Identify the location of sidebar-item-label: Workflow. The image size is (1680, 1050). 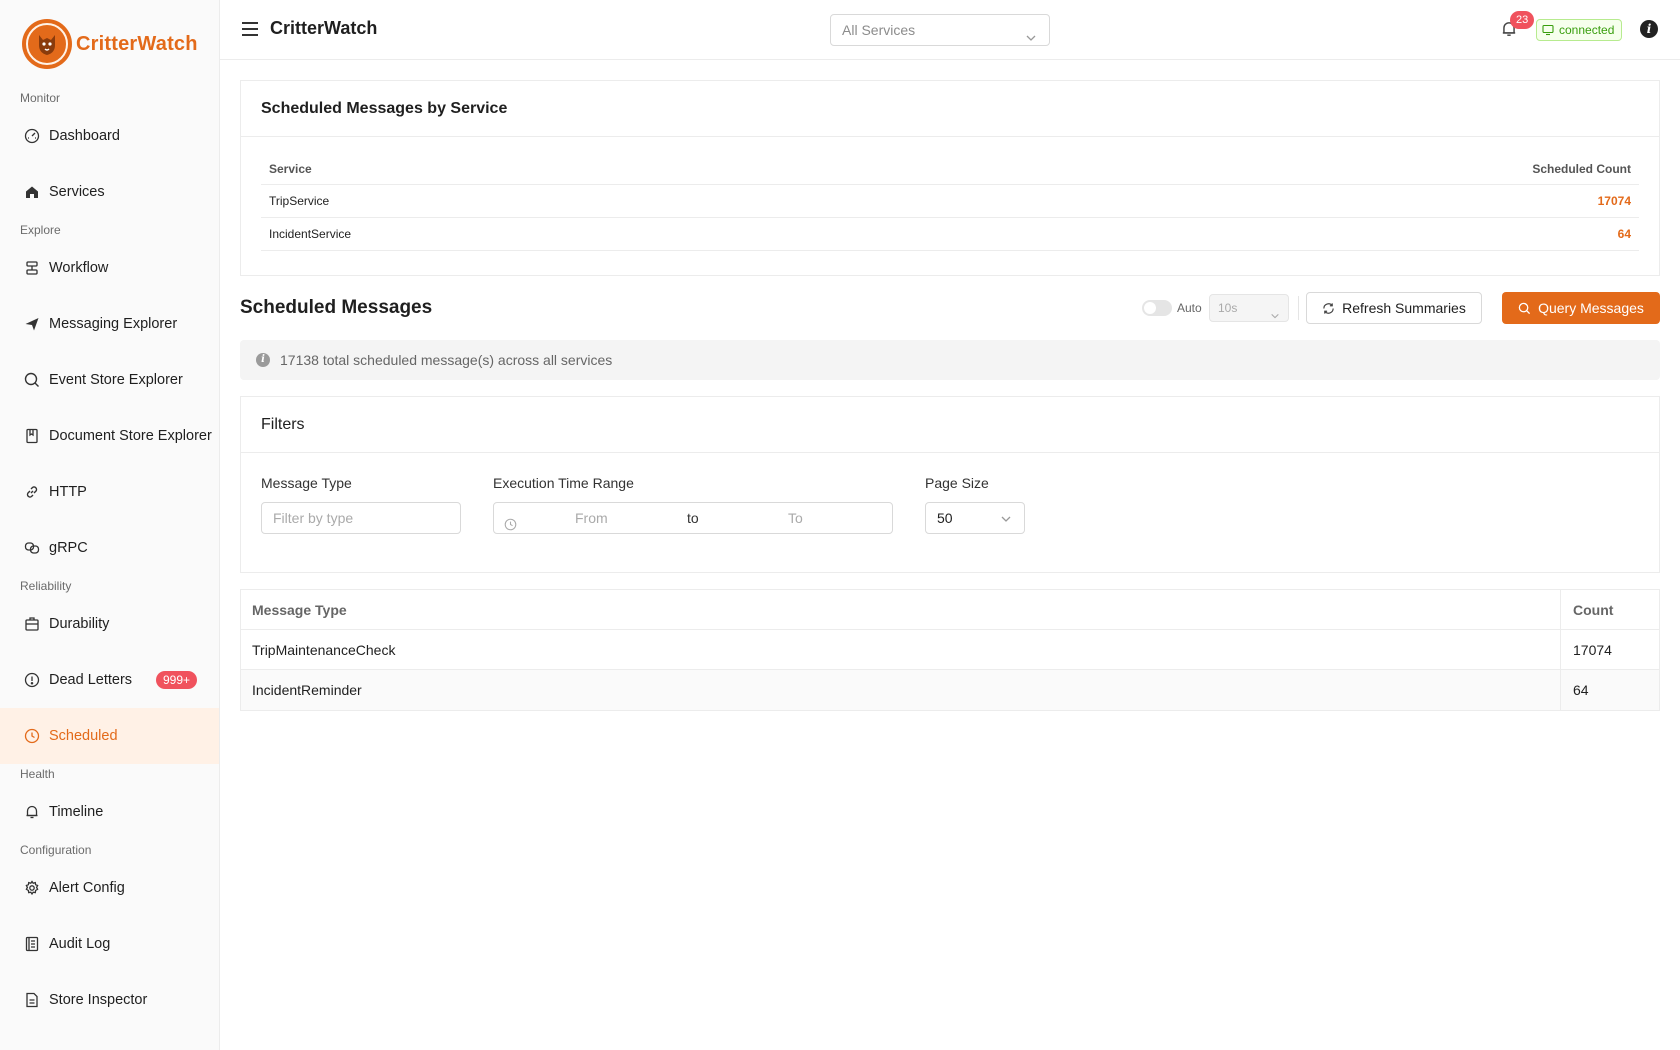
(79, 268).